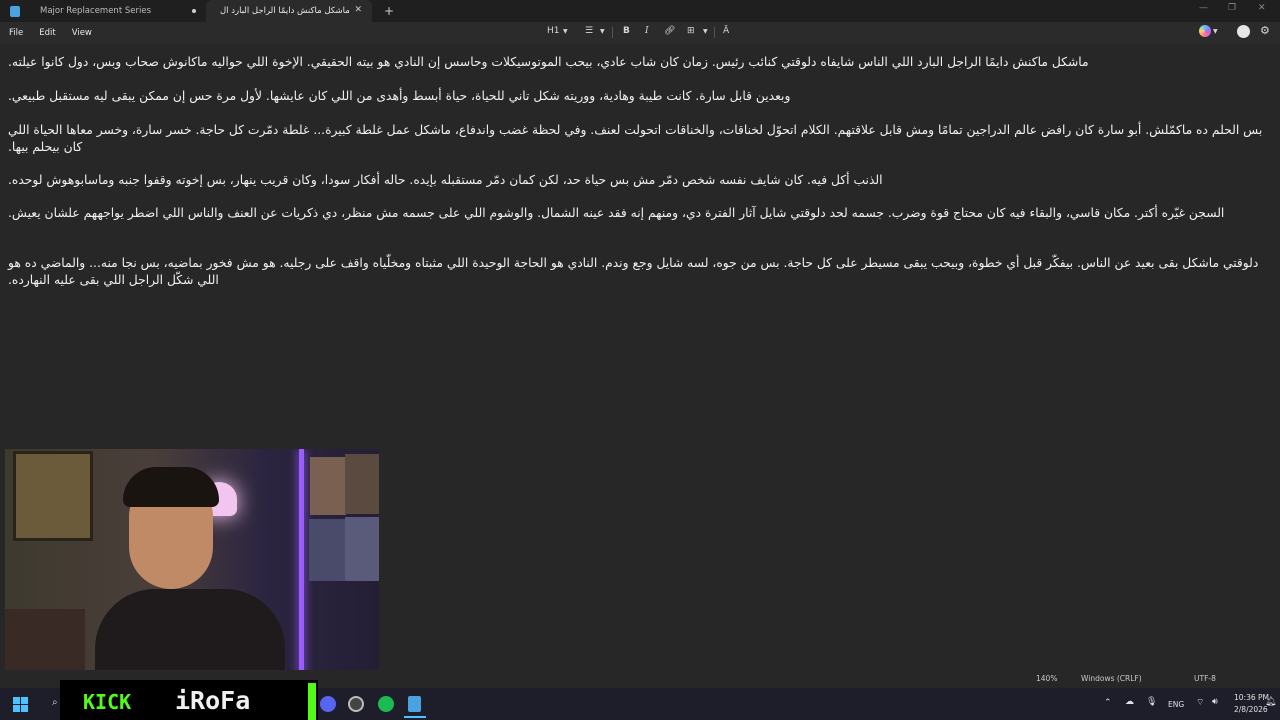  What do you see at coordinates (647, 31) in the screenshot?
I see `italic-button: I` at bounding box center [647, 31].